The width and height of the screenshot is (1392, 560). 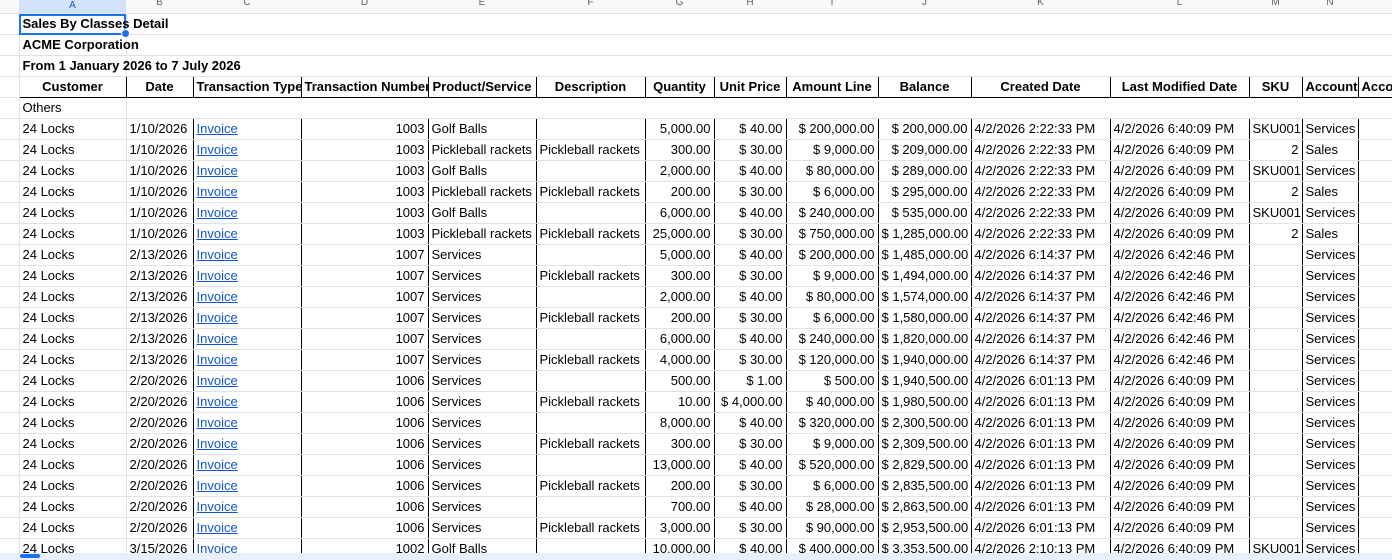 What do you see at coordinates (1330, 4) in the screenshot?
I see `column-header-n: N` at bounding box center [1330, 4].